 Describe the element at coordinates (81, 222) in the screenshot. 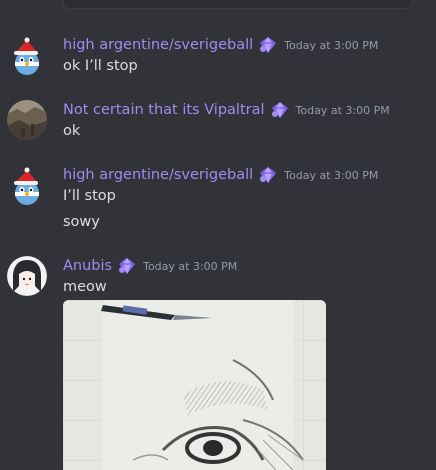

I see `message-text: sowy` at that location.